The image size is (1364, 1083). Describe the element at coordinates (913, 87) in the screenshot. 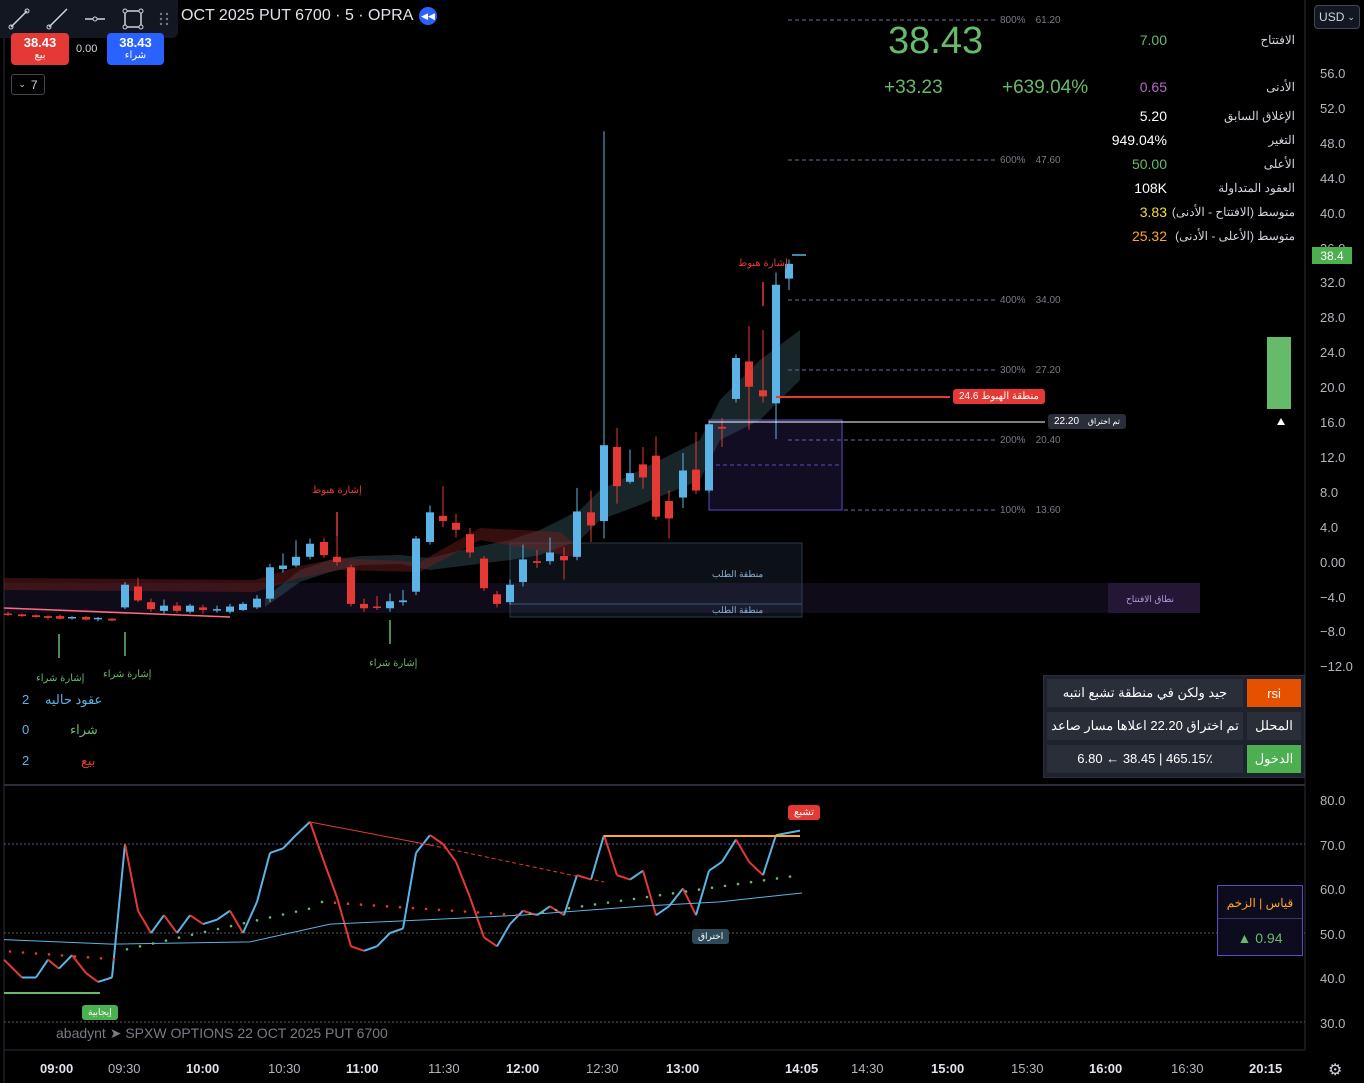

I see `price-change: +33.23` at that location.